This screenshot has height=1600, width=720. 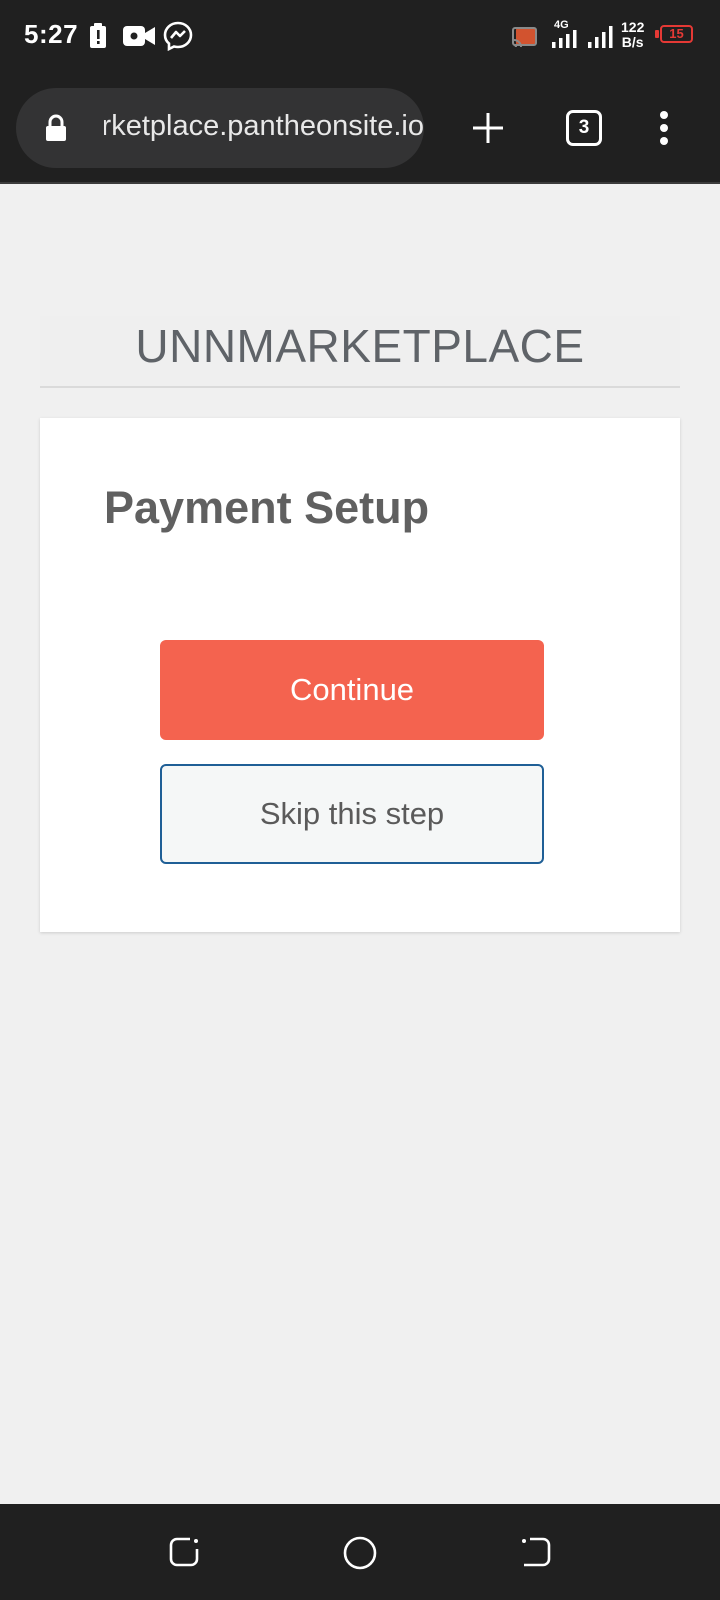 I want to click on browser-toolbar: unnmarketplace.pantheonsite.io 3, so click(x=360, y=128).